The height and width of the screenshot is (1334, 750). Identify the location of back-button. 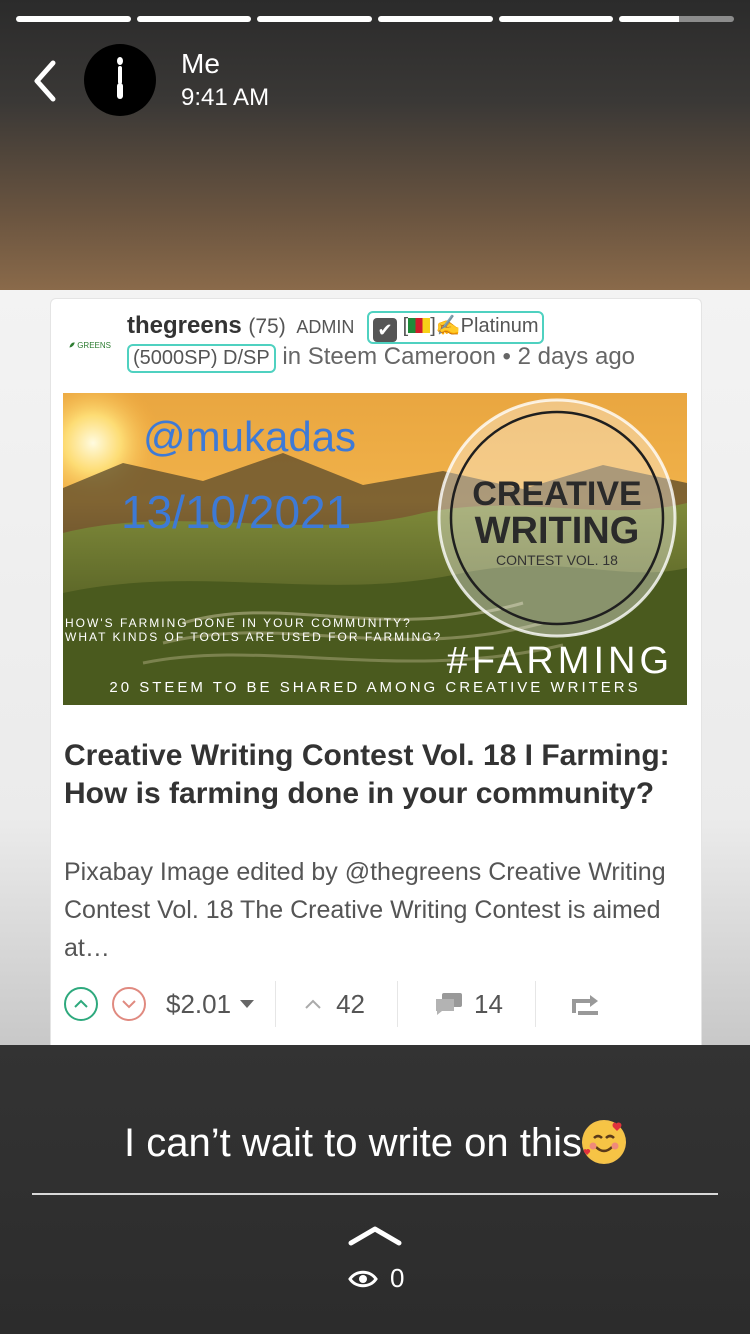
(44, 81).